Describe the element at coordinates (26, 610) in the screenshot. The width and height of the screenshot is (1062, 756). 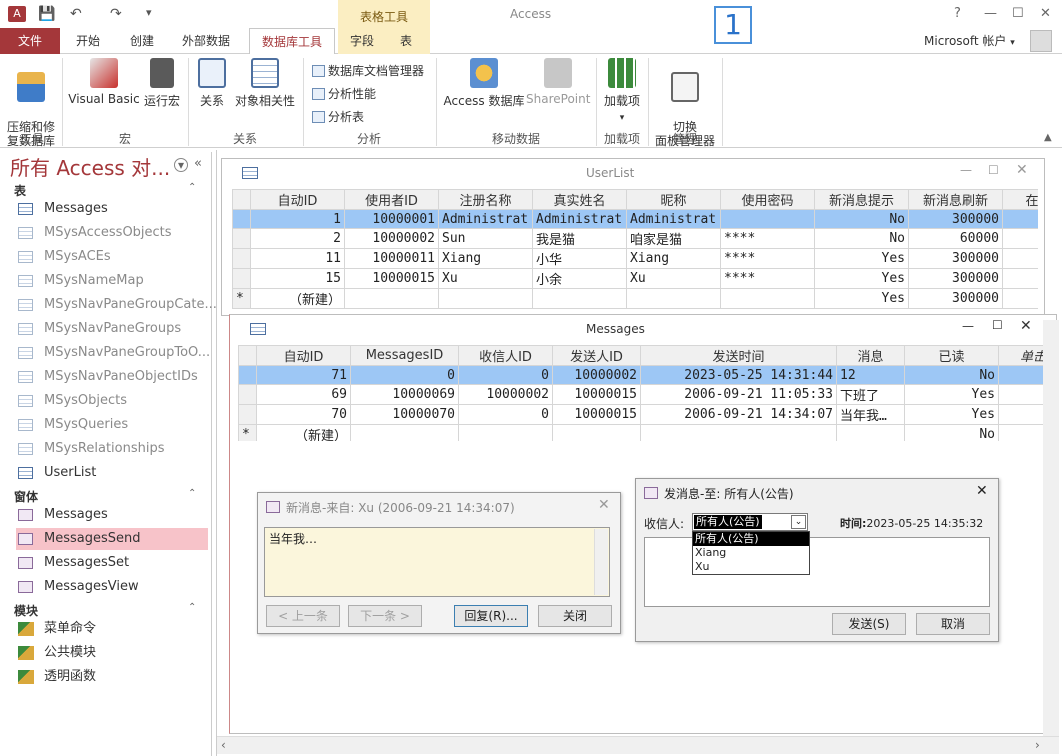
I see `nav-section-modules: 模块` at that location.